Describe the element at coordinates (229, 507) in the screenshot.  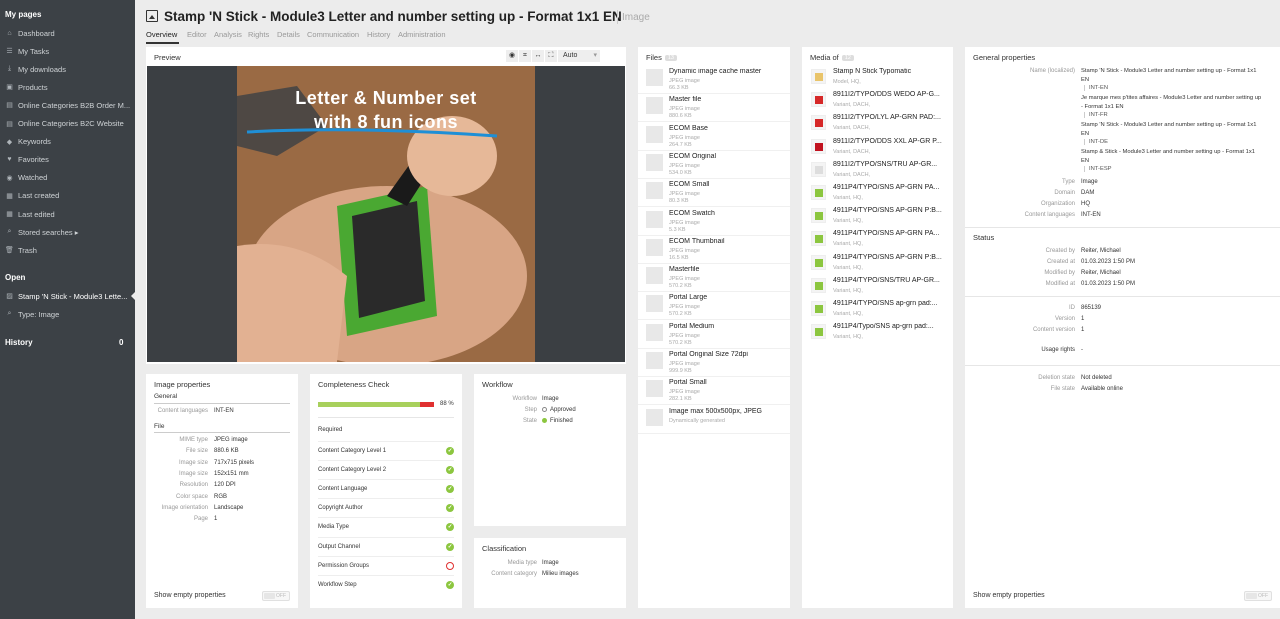
I see `prop-value: Landscape` at that location.